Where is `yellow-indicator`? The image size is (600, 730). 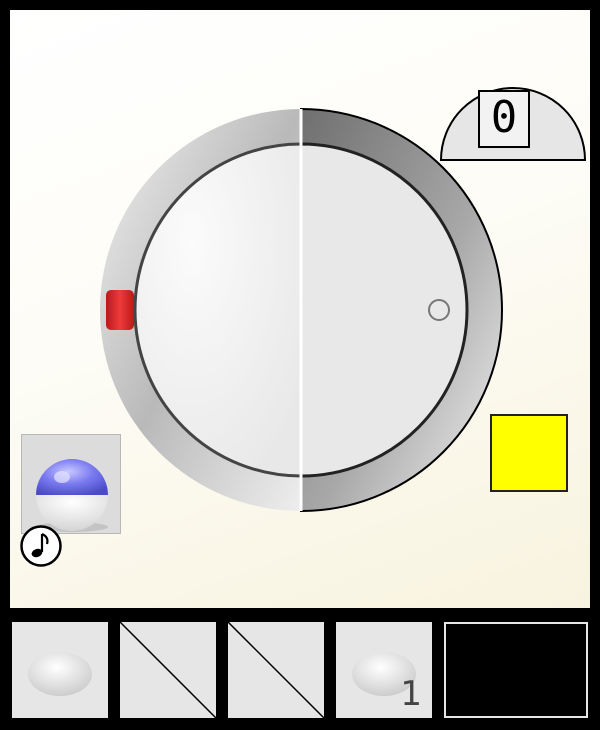
yellow-indicator is located at coordinates (529, 453).